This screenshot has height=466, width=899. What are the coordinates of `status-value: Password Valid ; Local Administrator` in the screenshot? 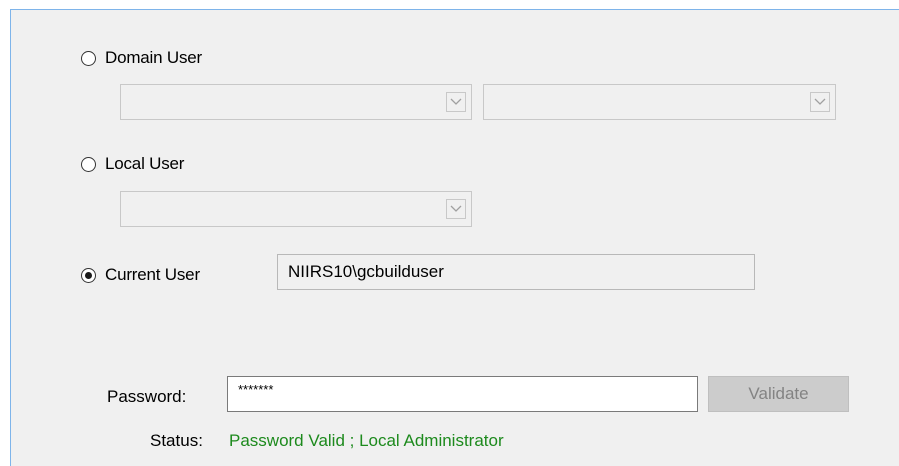 It's located at (366, 440).